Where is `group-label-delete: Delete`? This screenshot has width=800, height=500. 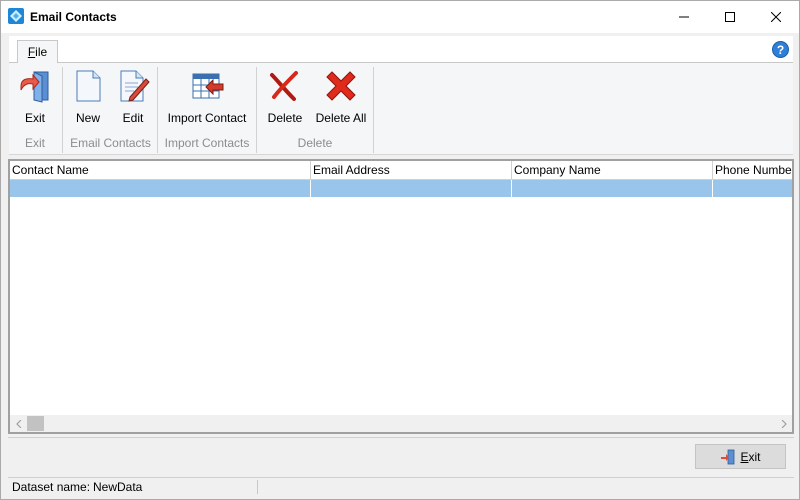 group-label-delete: Delete is located at coordinates (315, 143).